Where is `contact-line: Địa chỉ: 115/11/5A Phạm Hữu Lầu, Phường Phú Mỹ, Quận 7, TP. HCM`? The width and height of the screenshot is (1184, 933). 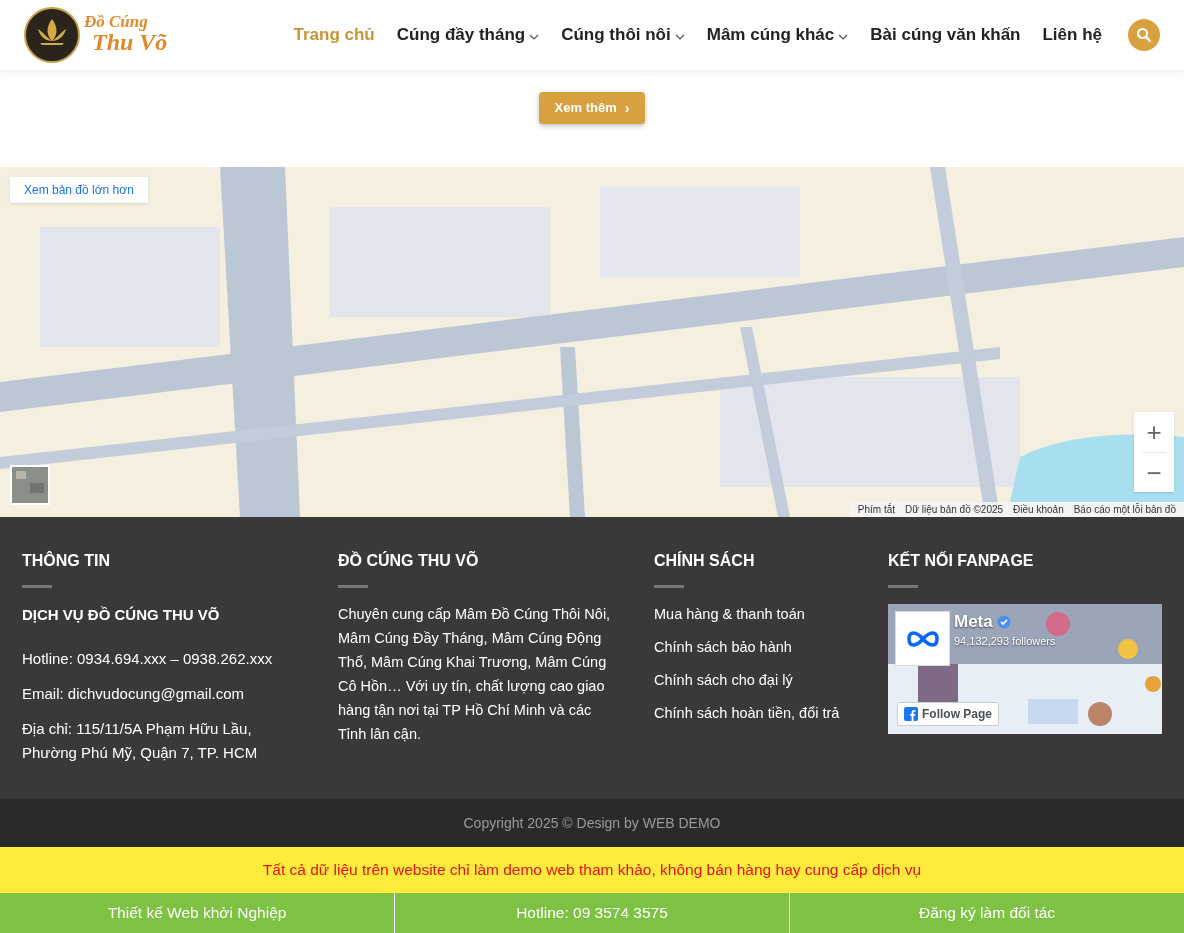 contact-line: Địa chỉ: 115/11/5A Phạm Hữu Lầu, Phường Phú Mỹ, Quận 7, TP. HCM is located at coordinates (140, 740).